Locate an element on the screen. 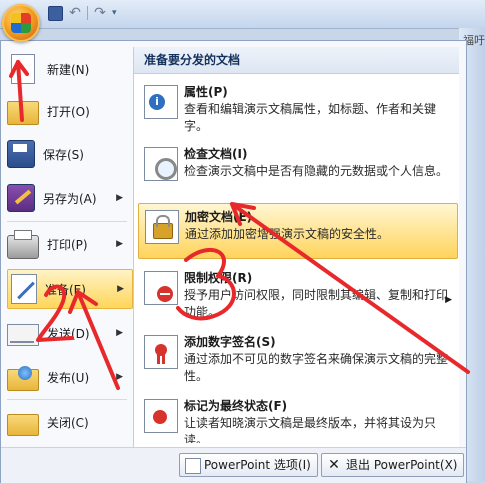 This screenshot has width=485, height=483. menu-item-label: 关闭(C) is located at coordinates (68, 422).